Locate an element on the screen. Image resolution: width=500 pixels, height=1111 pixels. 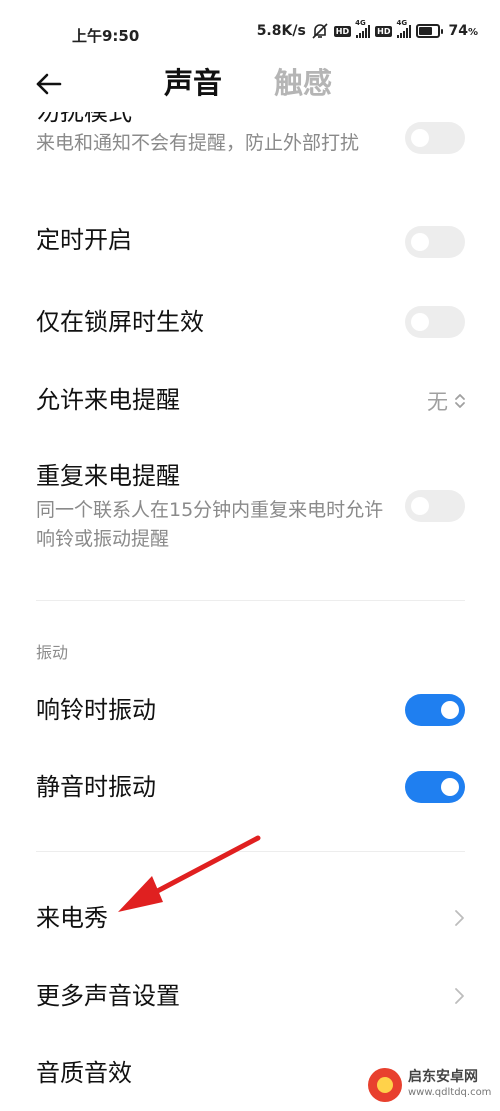
ring-vibrate-title: 响铃时振动 is located at coordinates (96, 710).